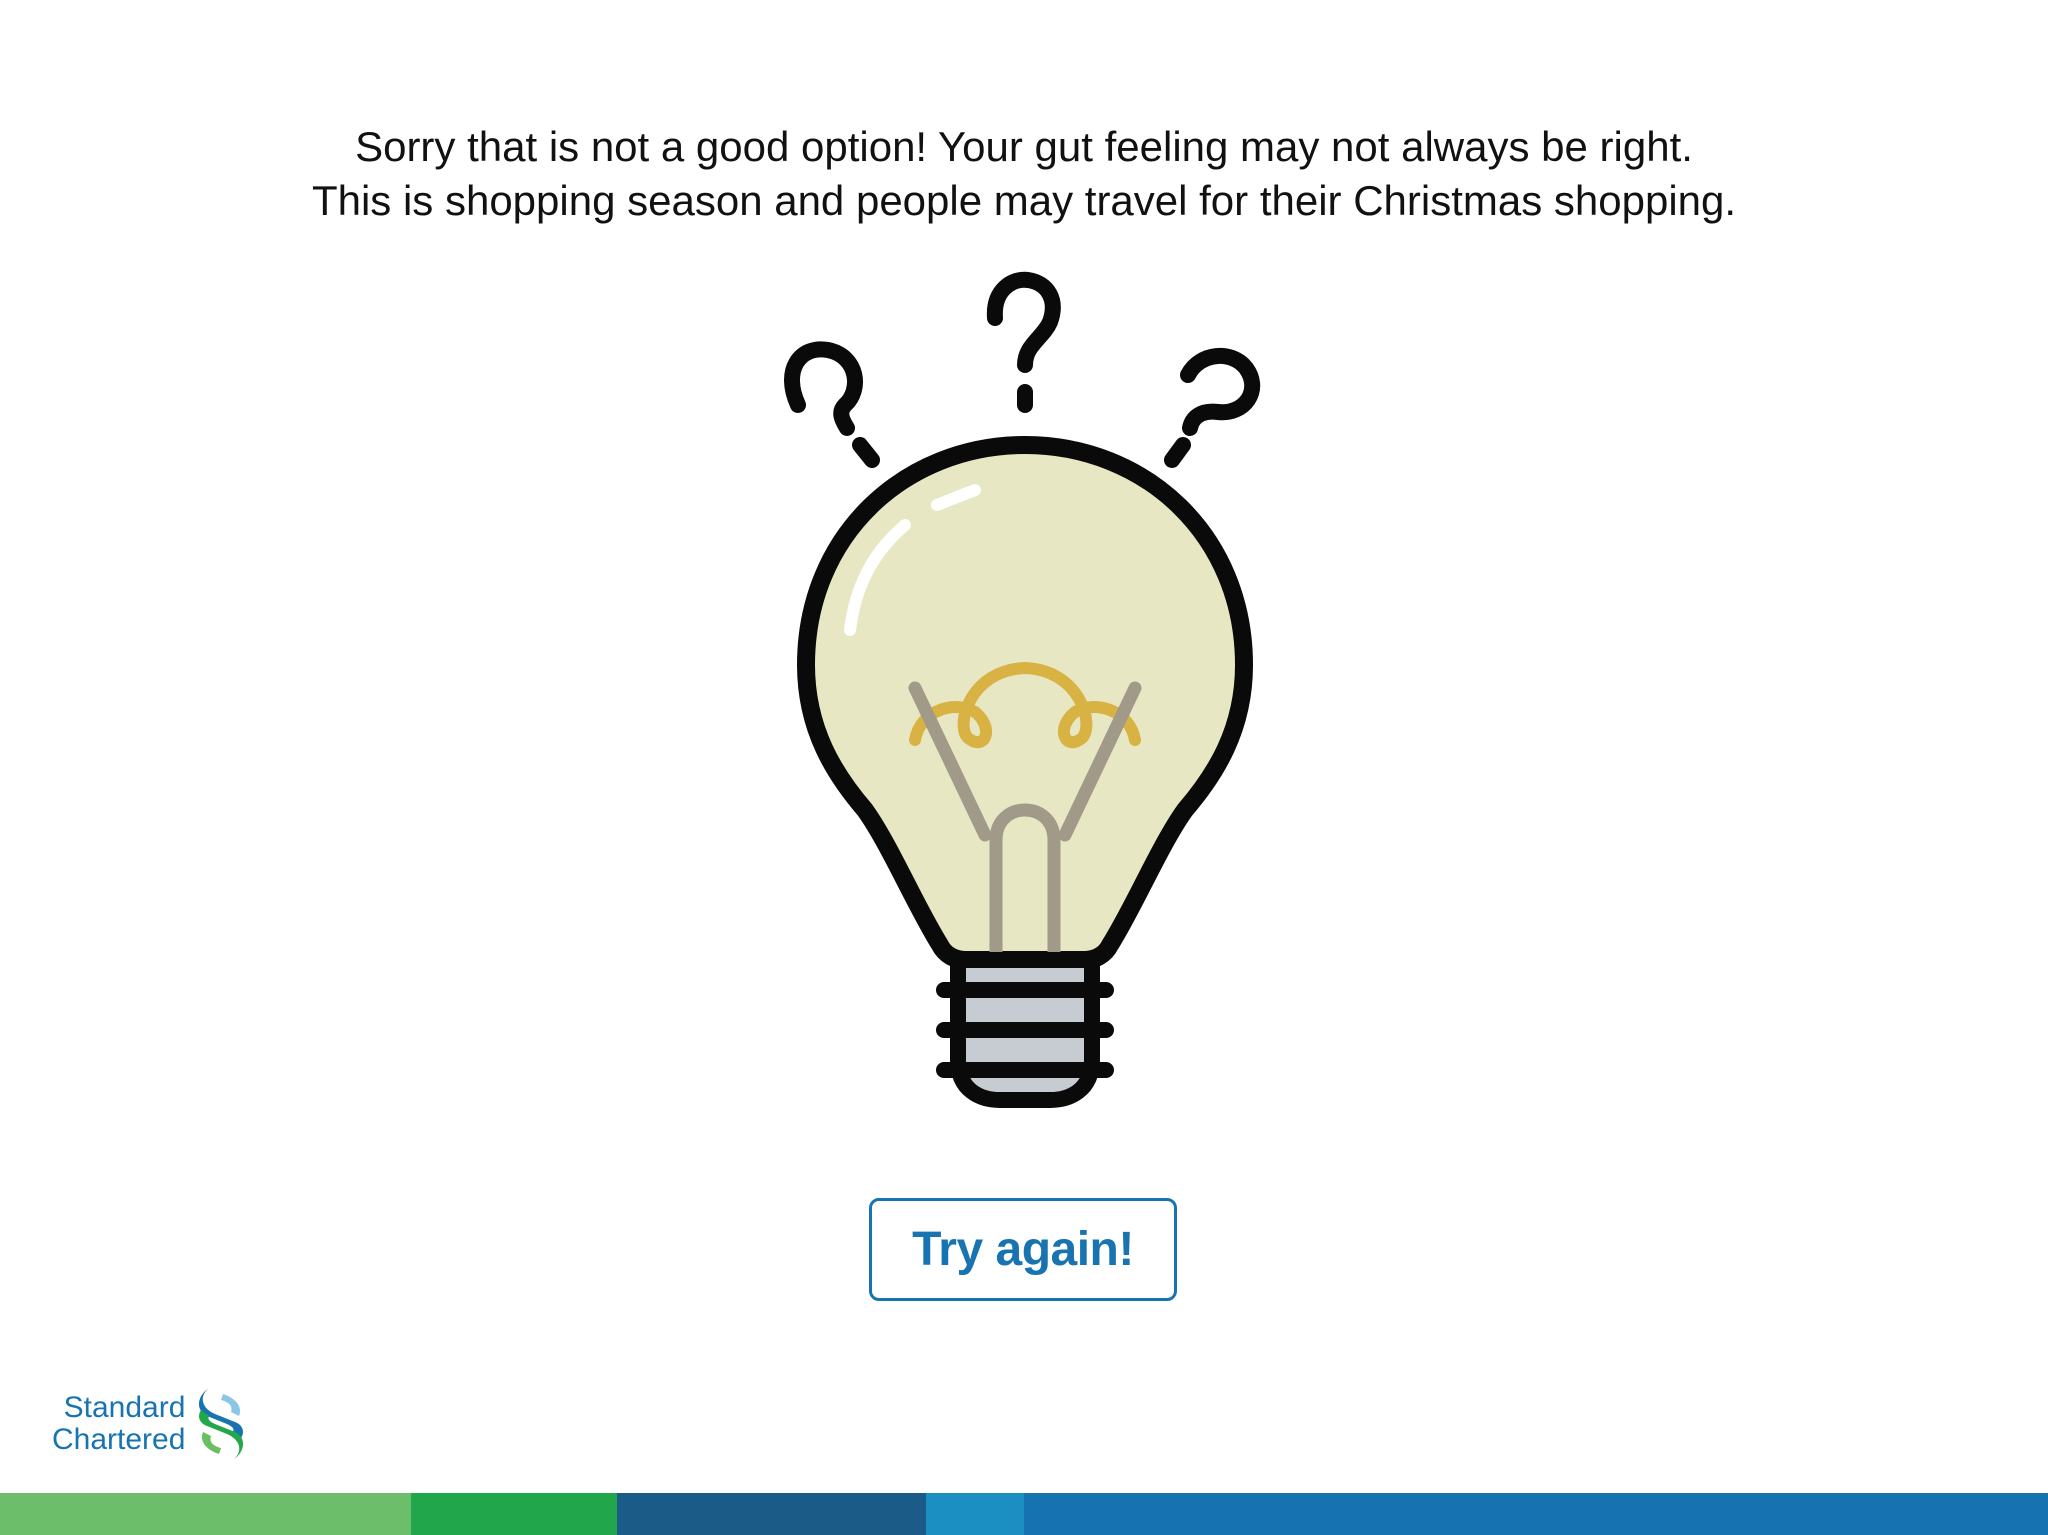  What do you see at coordinates (1025, 702) in the screenshot?
I see `bulb-glass` at bounding box center [1025, 702].